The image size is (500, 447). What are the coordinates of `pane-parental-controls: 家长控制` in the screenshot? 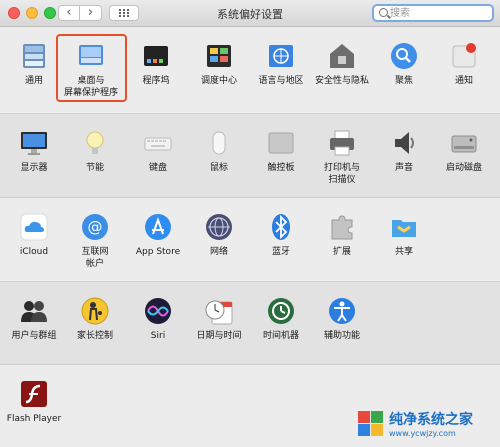 It's located at (95, 319).